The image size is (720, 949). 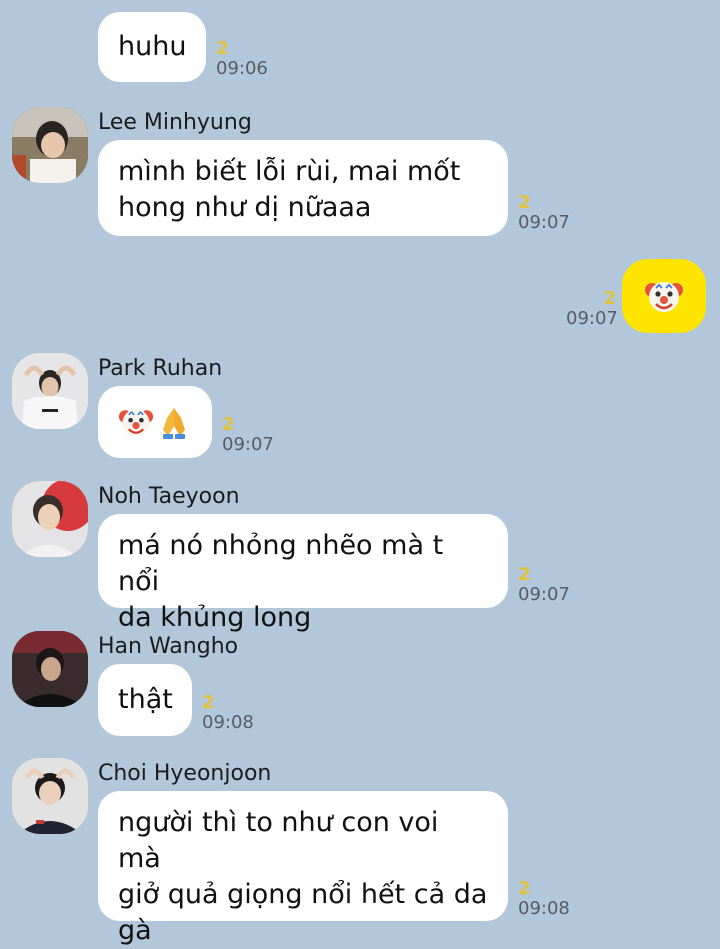 What do you see at coordinates (281, 563) in the screenshot?
I see `message-text-line: má nó nhỏng nhẽo mà t nổi` at bounding box center [281, 563].